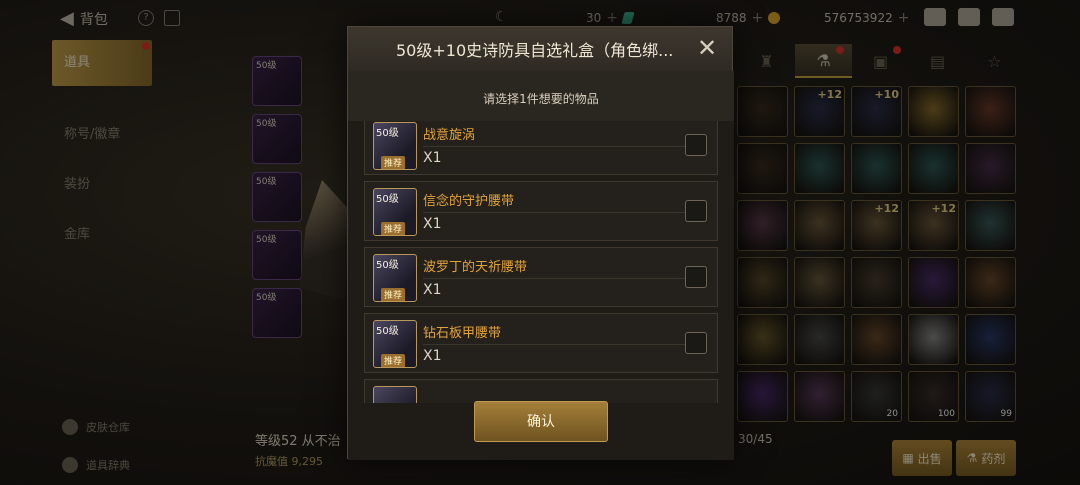  What do you see at coordinates (541, 391) in the screenshot?
I see `choice-row-partial` at bounding box center [541, 391].